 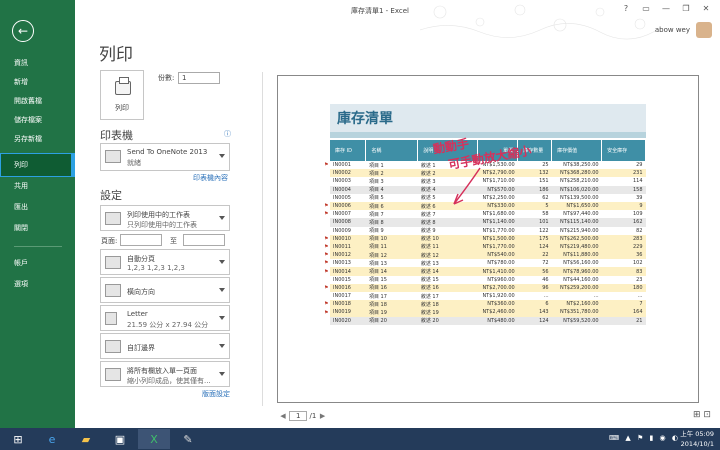 What do you see at coordinates (37, 228) in the screenshot?
I see `sidebar-item-close: 關閉` at bounding box center [37, 228].